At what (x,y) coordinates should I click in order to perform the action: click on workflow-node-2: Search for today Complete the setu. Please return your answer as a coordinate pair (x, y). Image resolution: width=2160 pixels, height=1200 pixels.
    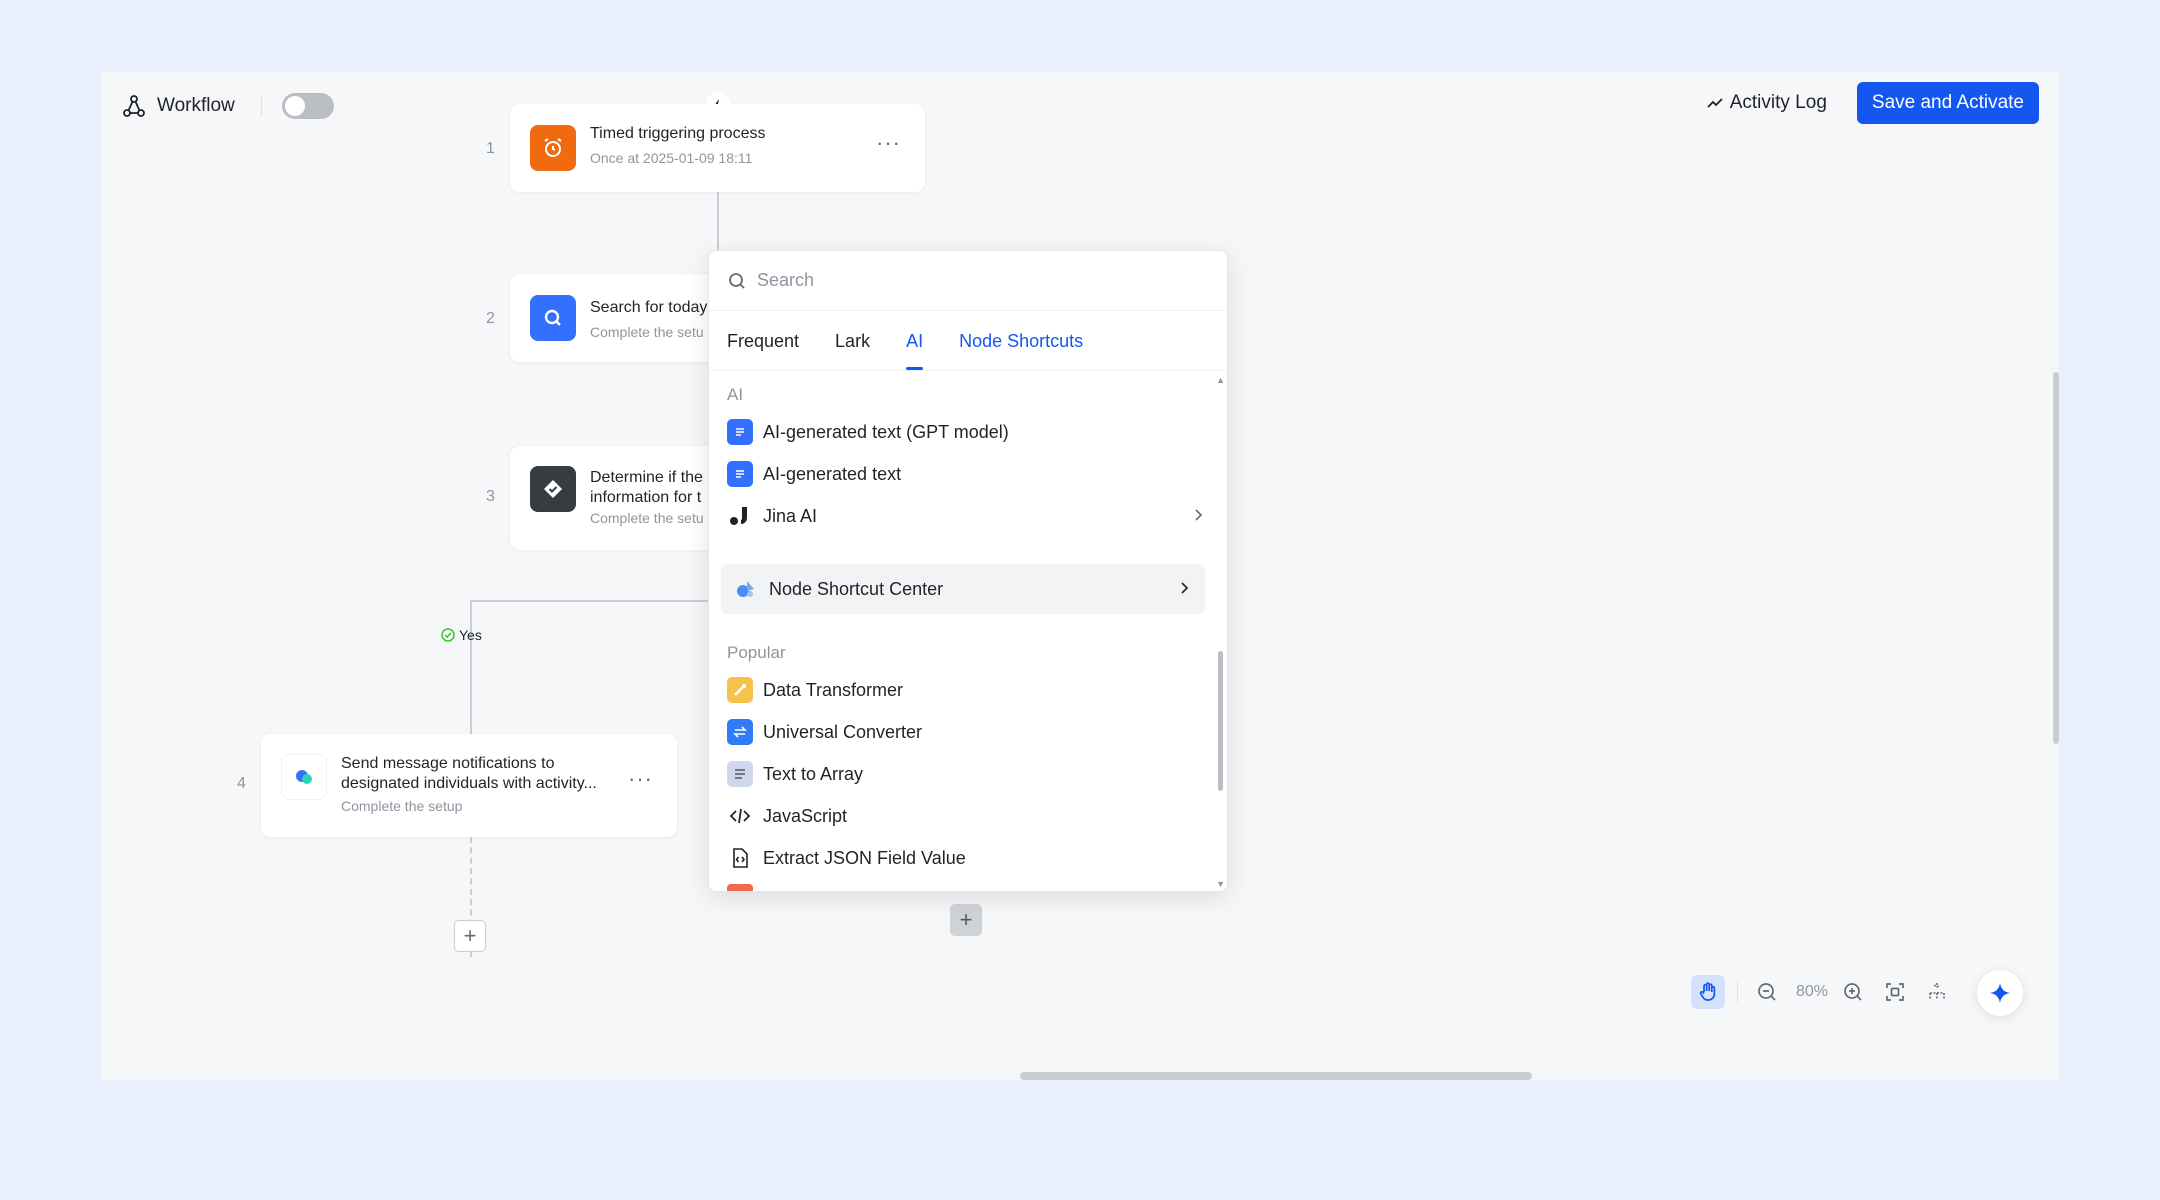
    Looking at the image, I should click on (620, 318).